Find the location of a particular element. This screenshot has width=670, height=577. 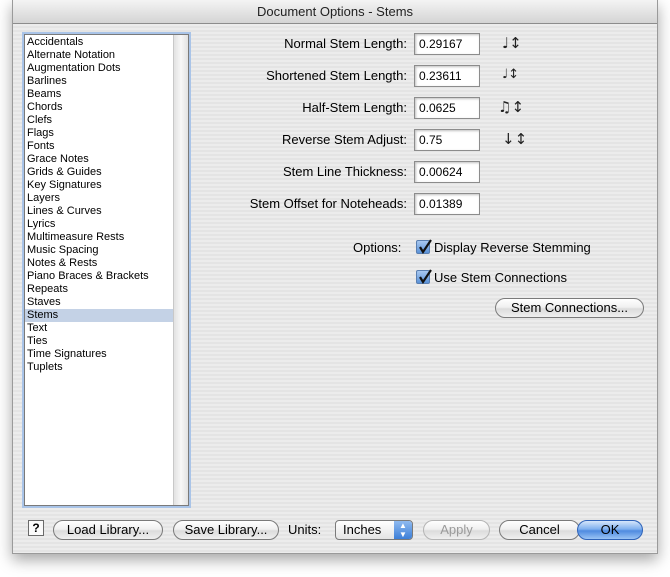

units-popup: Inches ▲ ▼ is located at coordinates (374, 530).